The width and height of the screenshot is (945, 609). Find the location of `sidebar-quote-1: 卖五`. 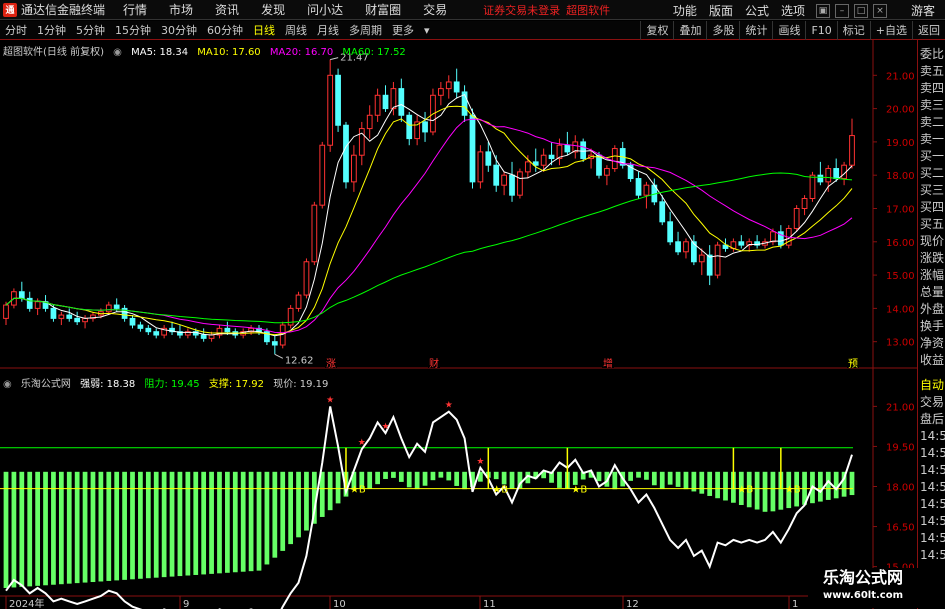

sidebar-quote-1: 卖五 is located at coordinates (931, 71).